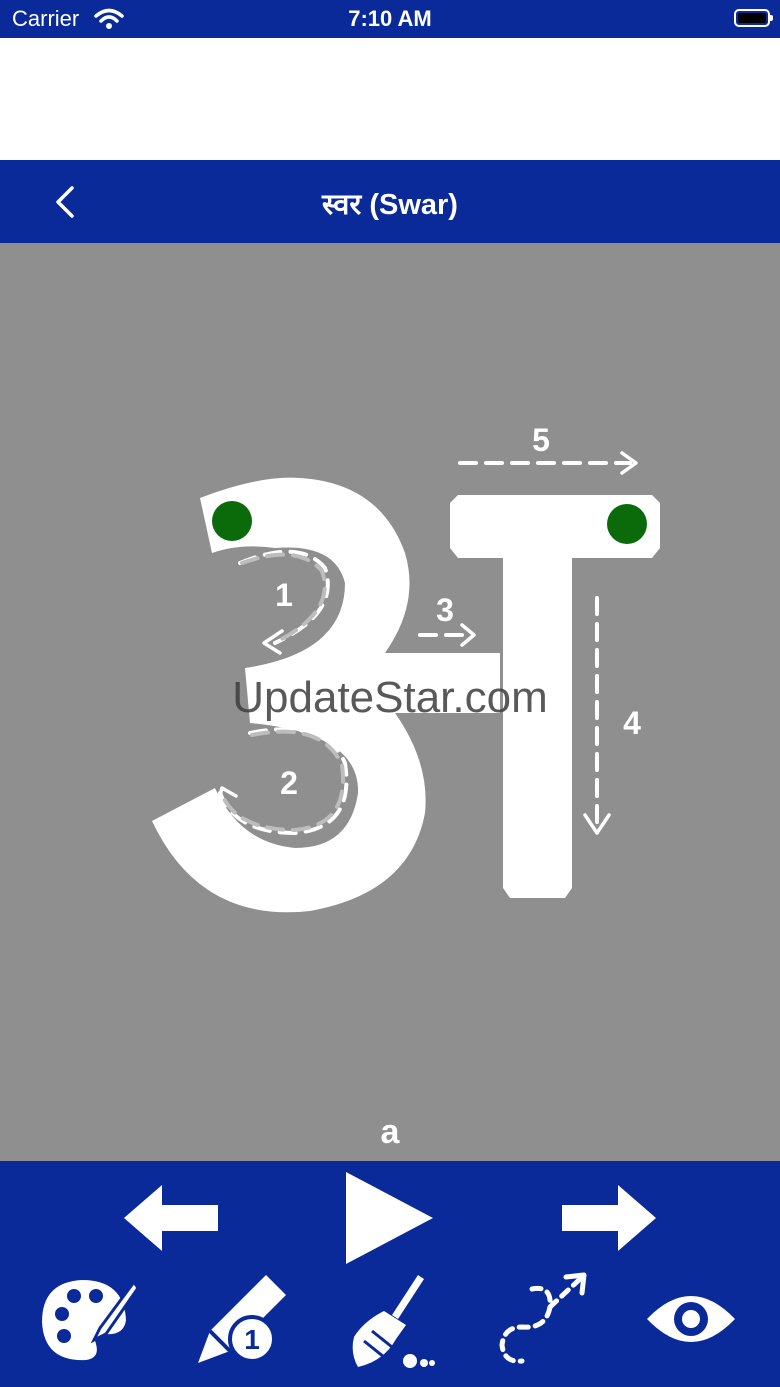  I want to click on pencil-size-label: 1, so click(252, 1339).